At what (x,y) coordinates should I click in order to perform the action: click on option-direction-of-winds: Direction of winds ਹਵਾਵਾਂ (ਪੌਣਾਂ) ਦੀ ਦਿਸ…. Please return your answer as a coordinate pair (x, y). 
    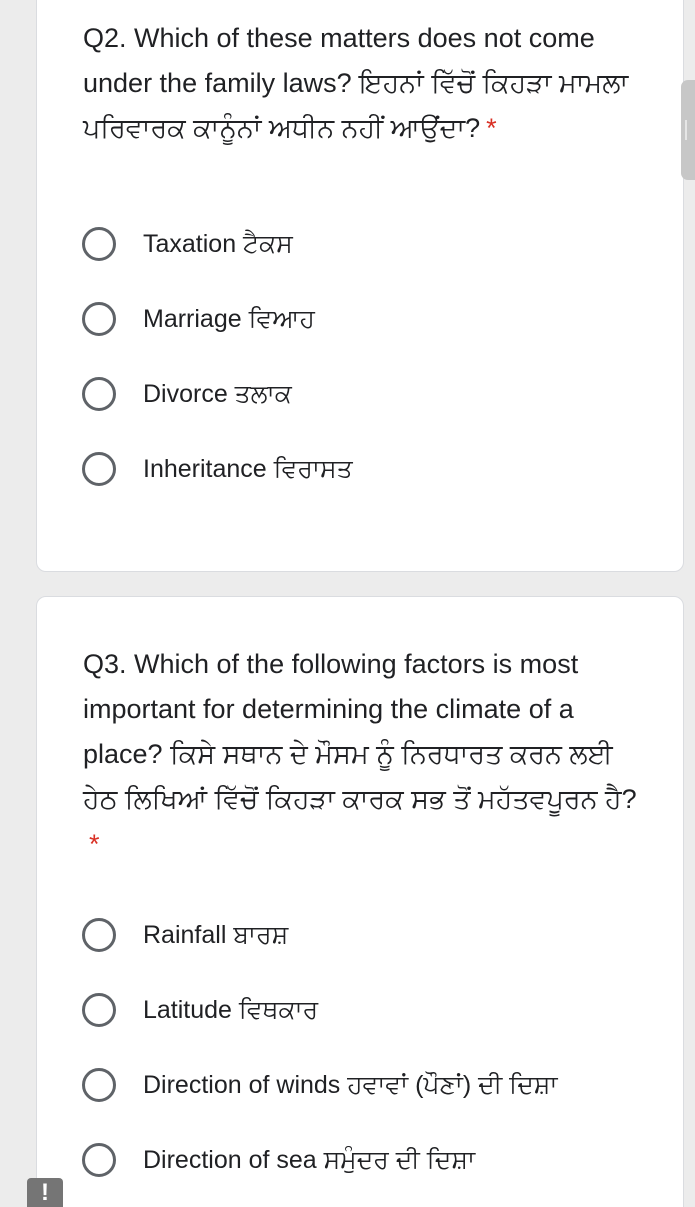
    Looking at the image, I should click on (320, 1085).